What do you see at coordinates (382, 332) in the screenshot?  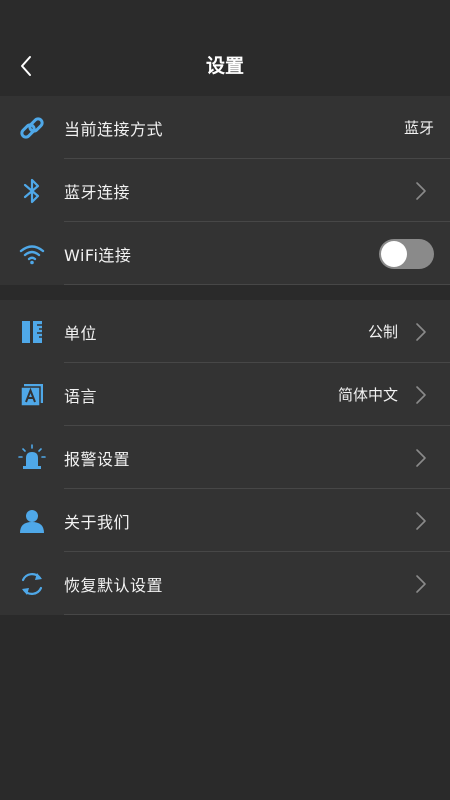 I see `unit-value: 公制` at bounding box center [382, 332].